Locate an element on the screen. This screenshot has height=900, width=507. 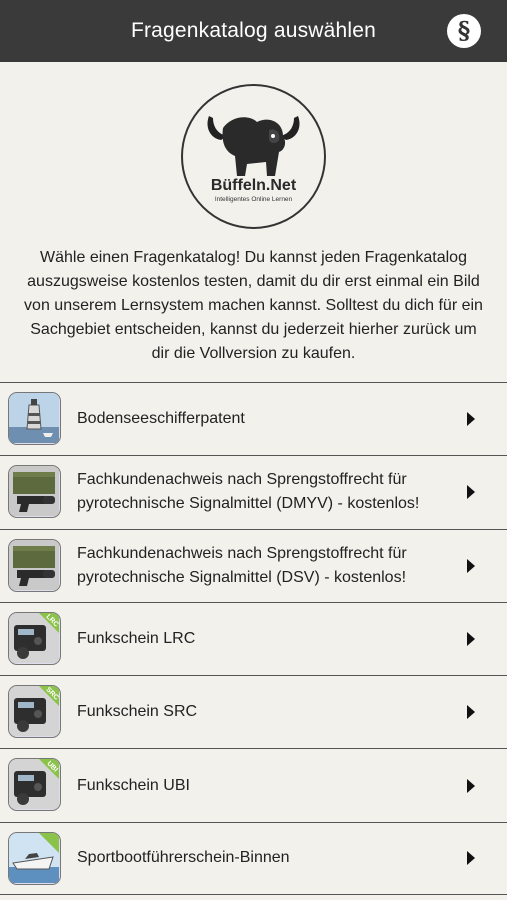
catalog-item-src: SRC Funkschein SRC is located at coordinates (253, 711).